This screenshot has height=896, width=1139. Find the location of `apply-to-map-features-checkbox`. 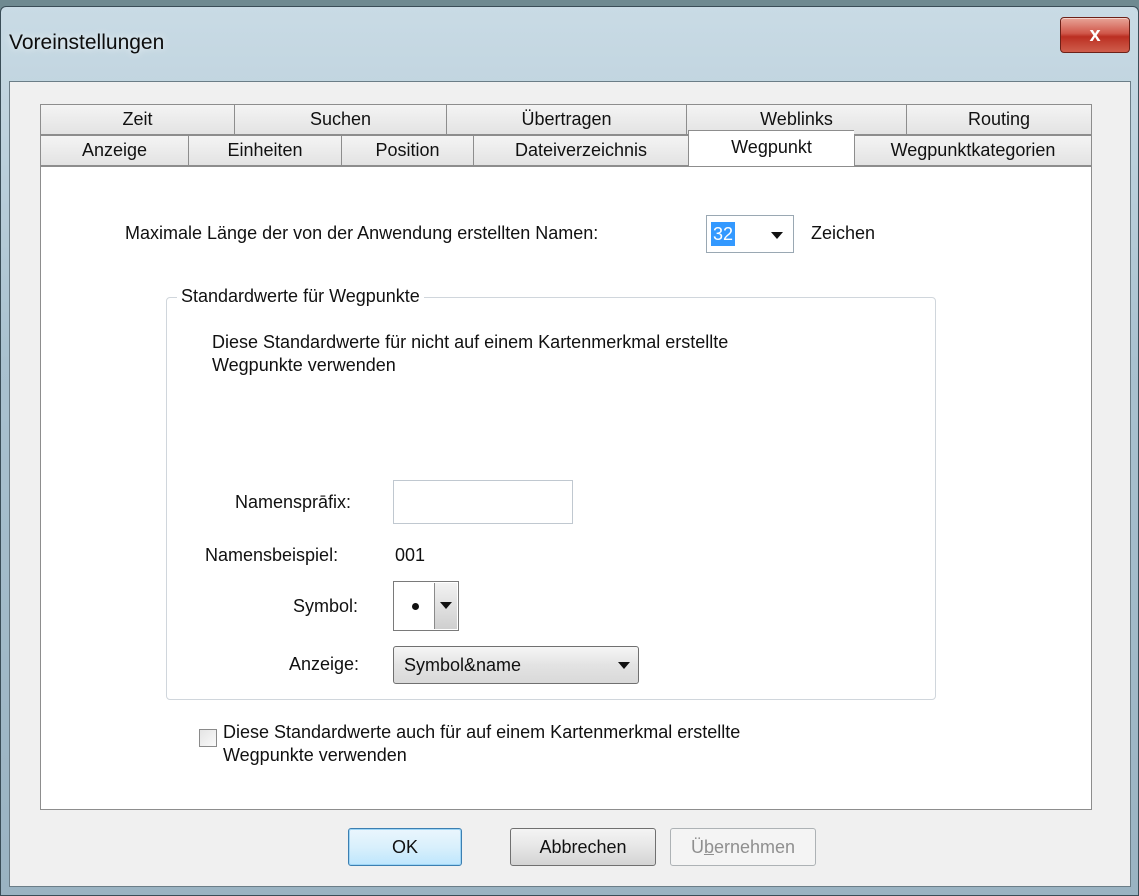

apply-to-map-features-checkbox is located at coordinates (208, 738).